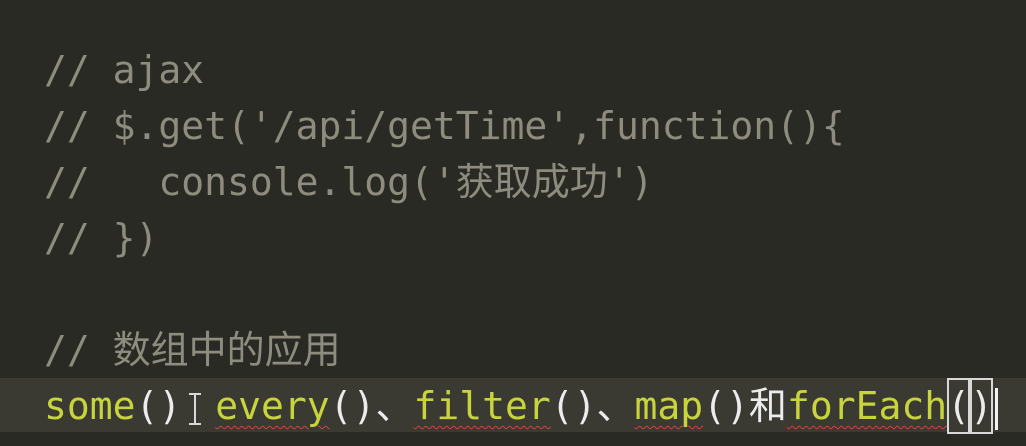 Image resolution: width=1026 pixels, height=446 pixels. I want to click on mouse-ibeam-cursor-icon, so click(196, 409).